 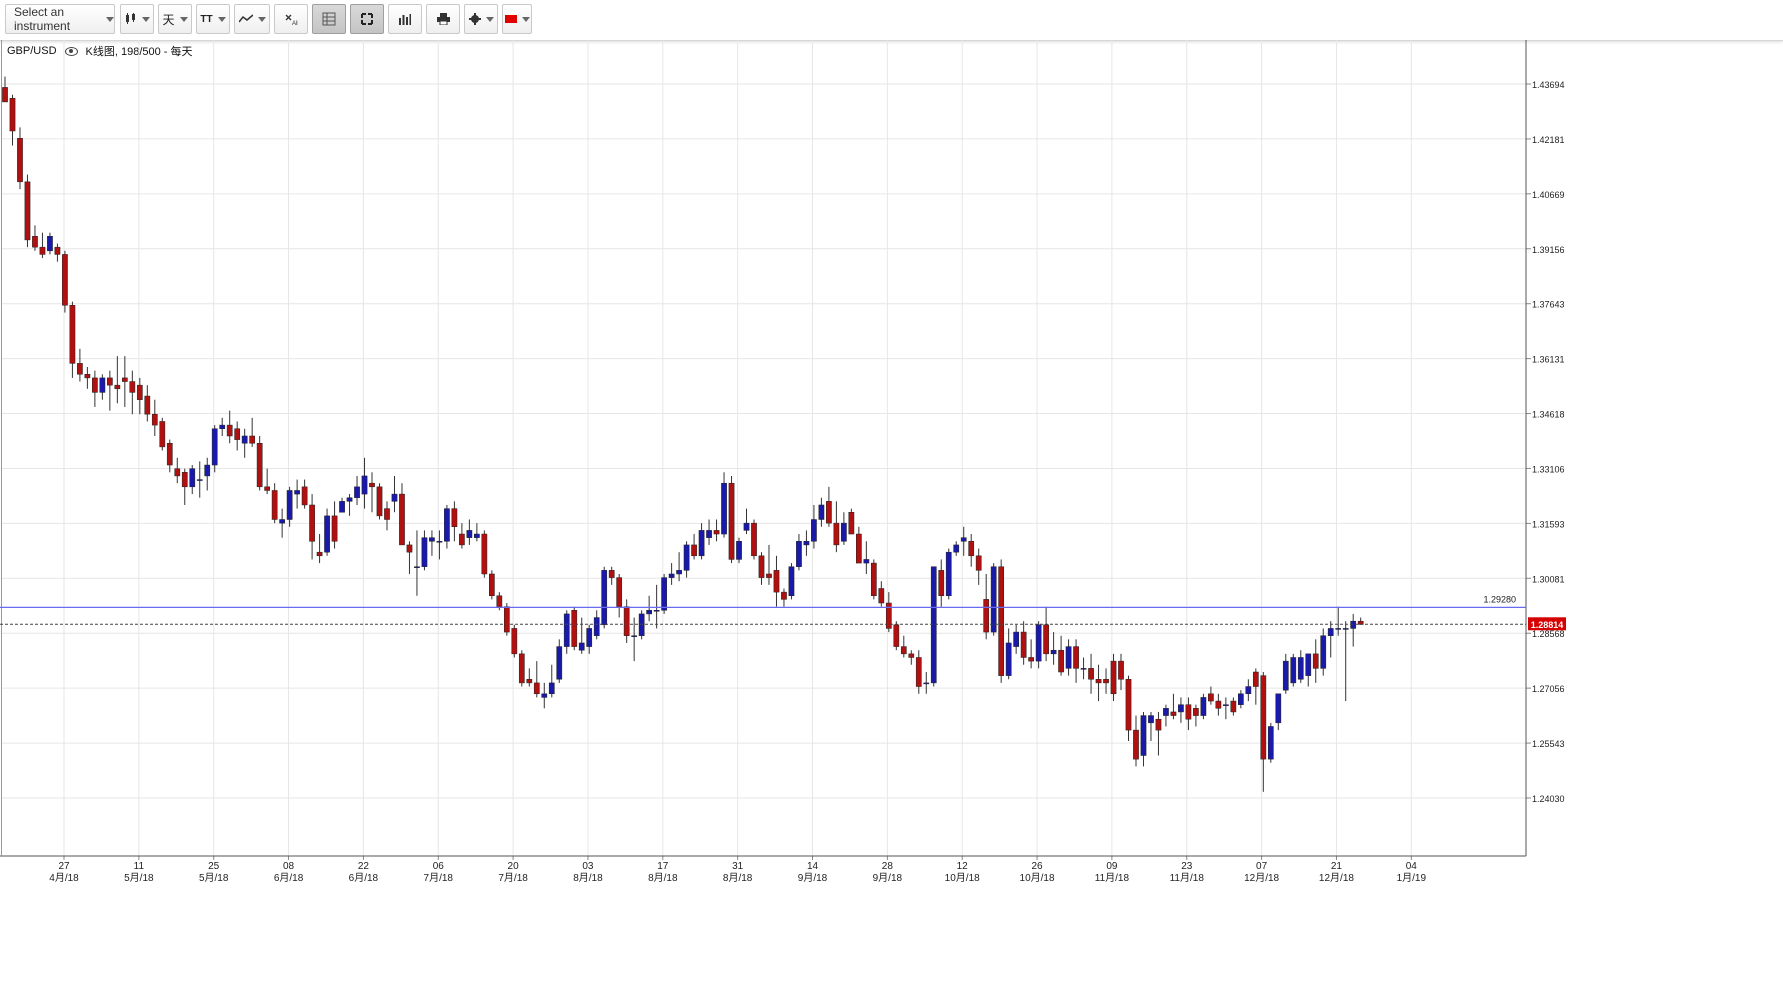 What do you see at coordinates (42, 19) in the screenshot?
I see `instrument-select-label: Select an instrument` at bounding box center [42, 19].